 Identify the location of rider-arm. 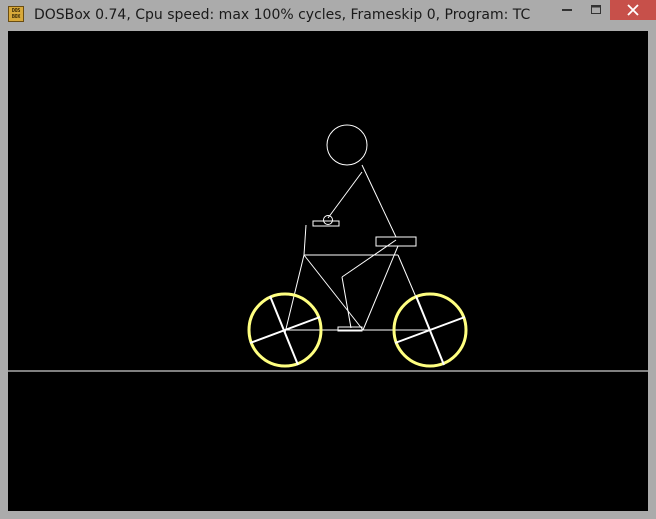
(345, 195).